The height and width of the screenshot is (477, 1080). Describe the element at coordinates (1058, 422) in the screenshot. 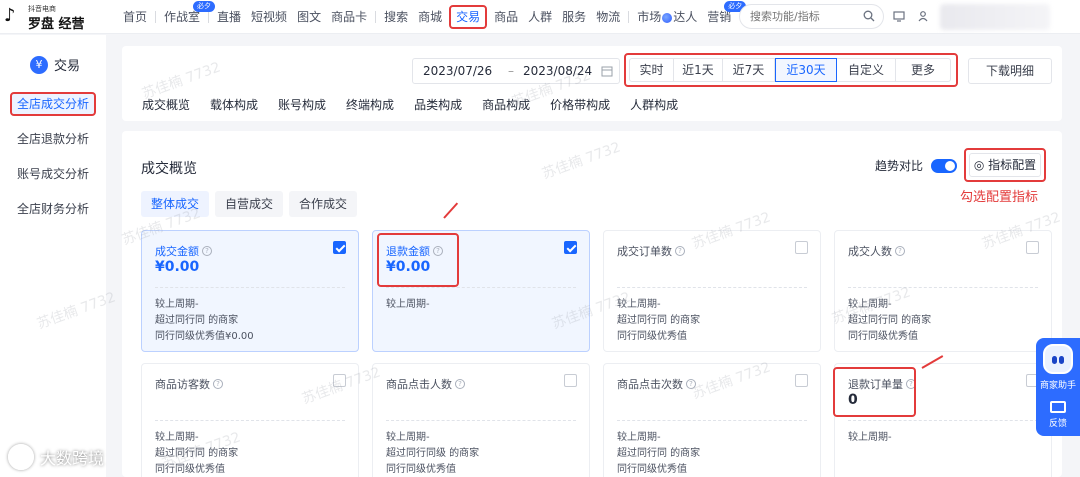

I see `feedback-label: 反馈` at that location.